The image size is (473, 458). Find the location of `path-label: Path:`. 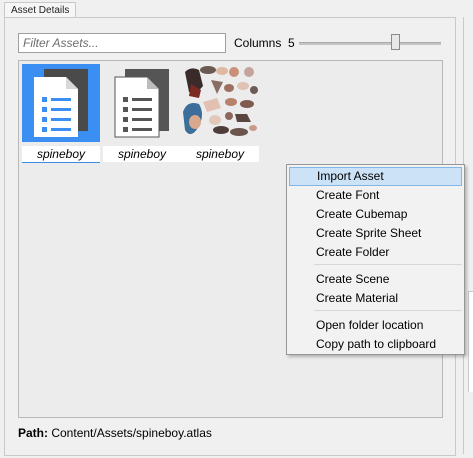

path-label: Path: is located at coordinates (33, 433).